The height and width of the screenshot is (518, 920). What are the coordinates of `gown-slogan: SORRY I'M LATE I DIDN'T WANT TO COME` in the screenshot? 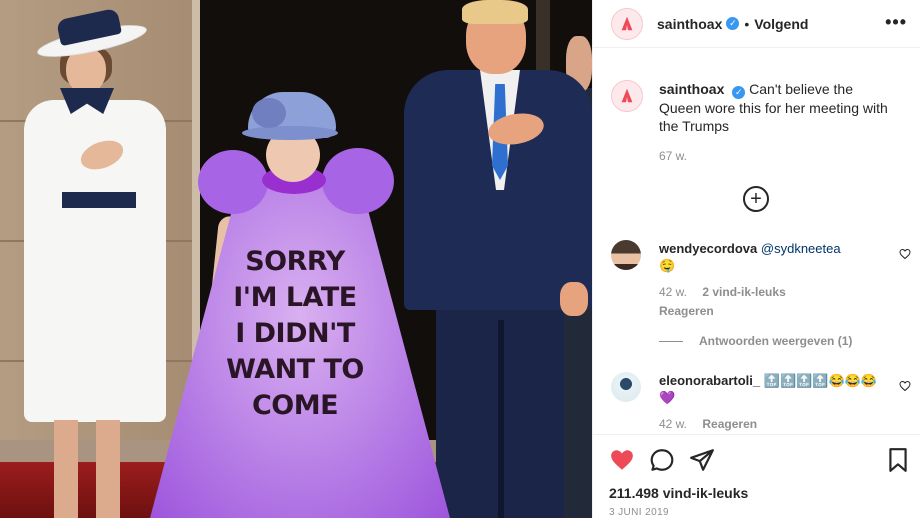 It's located at (295, 334).